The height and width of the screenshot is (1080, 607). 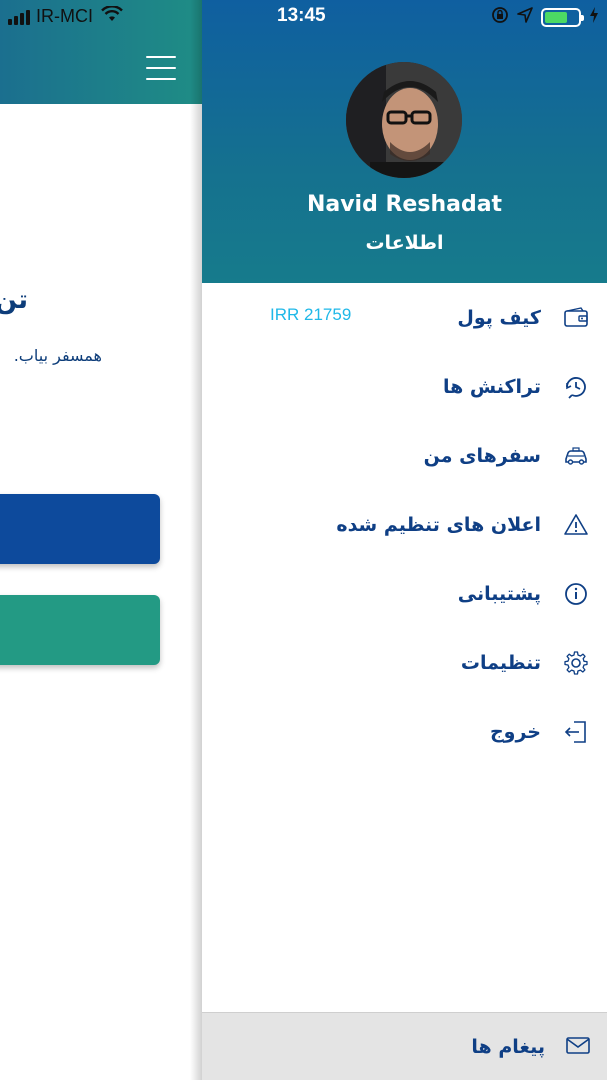 I want to click on avatar, so click(x=404, y=120).